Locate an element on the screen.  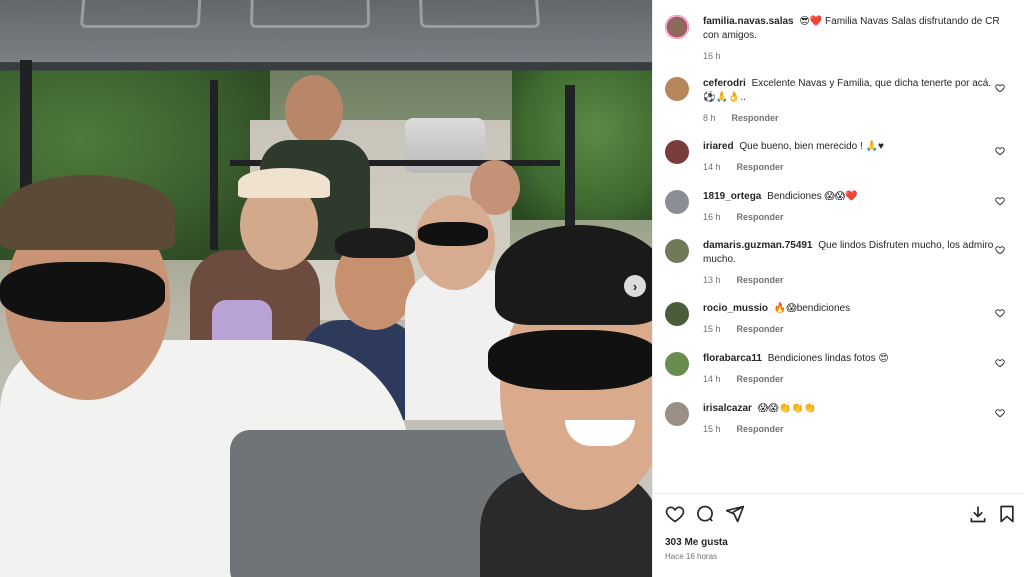
author-username: familia.navas.salas is located at coordinates (748, 21).